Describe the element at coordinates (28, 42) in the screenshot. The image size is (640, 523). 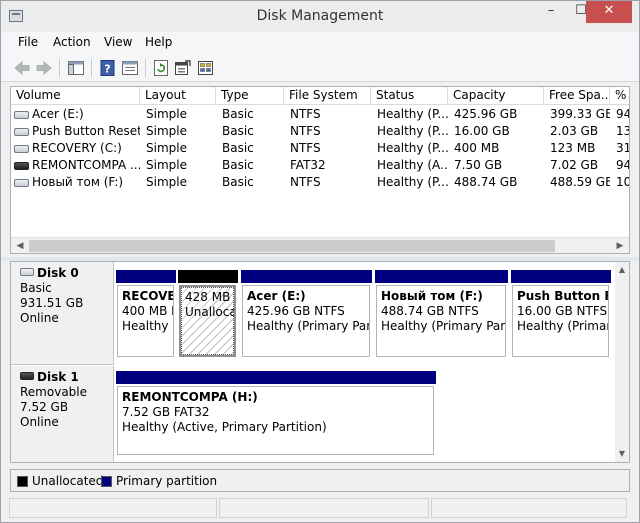
I see `menu-file: File` at that location.